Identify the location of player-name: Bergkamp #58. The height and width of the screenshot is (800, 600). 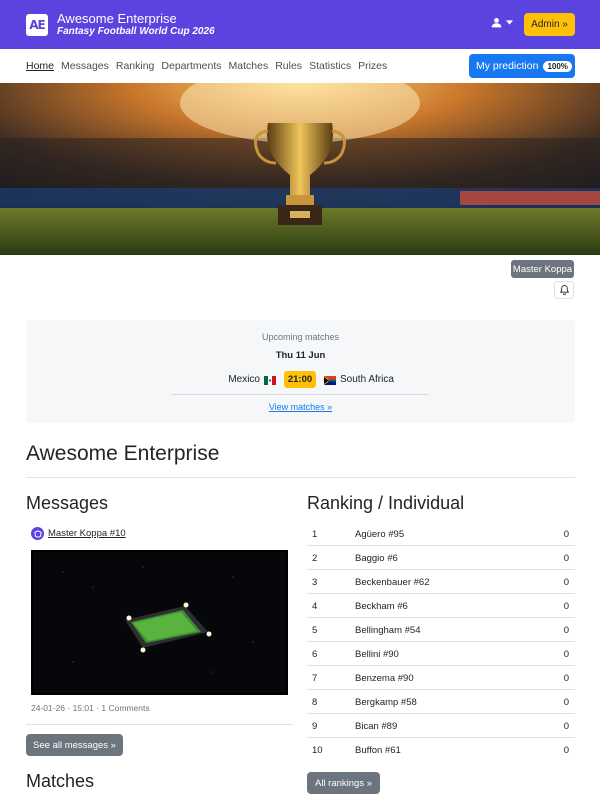
(386, 702).